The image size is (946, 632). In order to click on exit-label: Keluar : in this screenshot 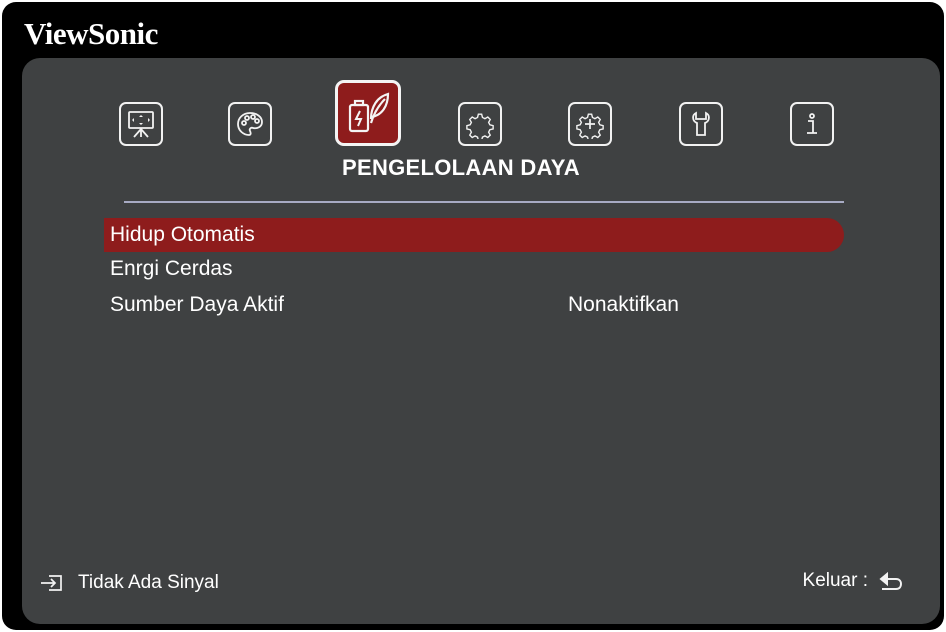, I will do `click(835, 580)`.